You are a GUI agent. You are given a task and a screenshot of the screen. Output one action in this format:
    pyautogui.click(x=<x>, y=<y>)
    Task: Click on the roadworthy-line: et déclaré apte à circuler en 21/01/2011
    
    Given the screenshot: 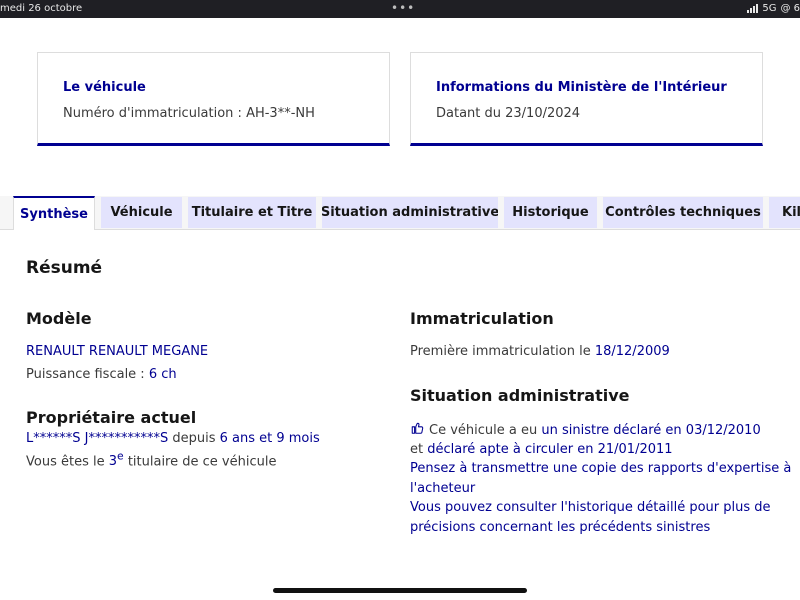 What is the action you would take?
    pyautogui.click(x=541, y=449)
    